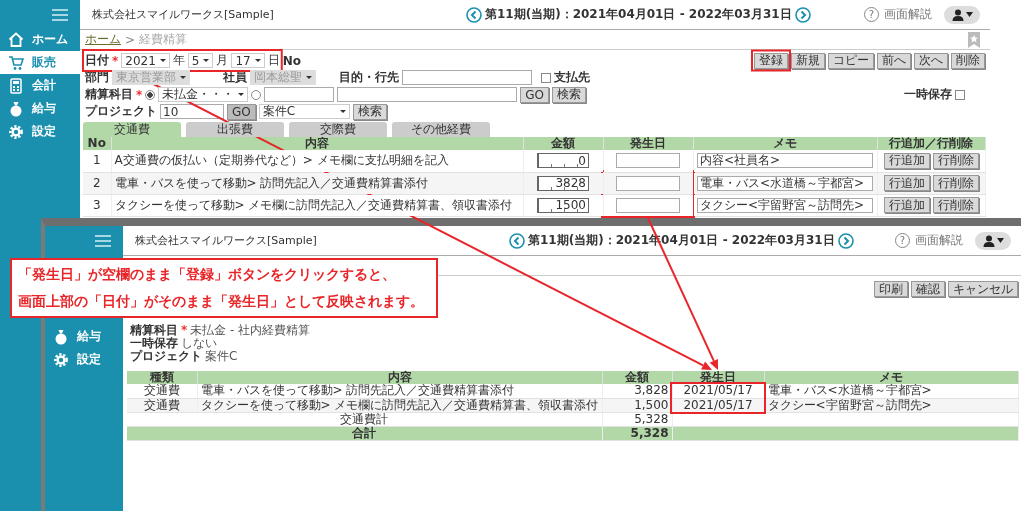 Image resolution: width=1024 pixels, height=511 pixels. What do you see at coordinates (891, 289) in the screenshot?
I see `toolbar-button: 印刷` at bounding box center [891, 289].